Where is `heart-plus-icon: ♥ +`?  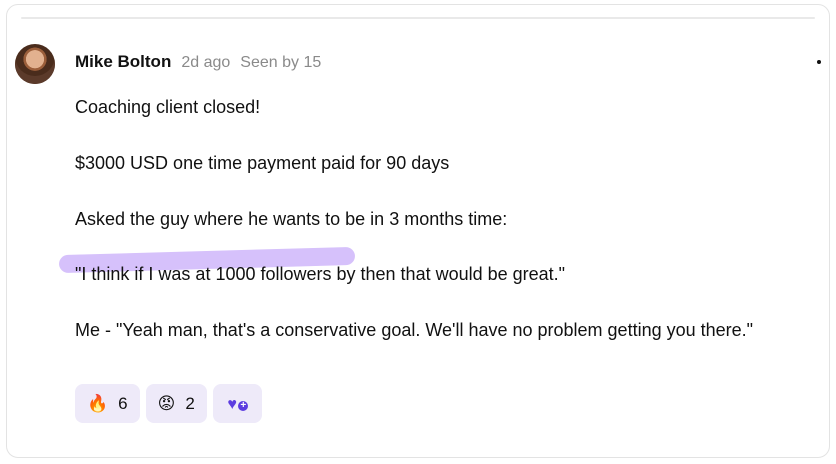 heart-plus-icon: ♥ + is located at coordinates (238, 404).